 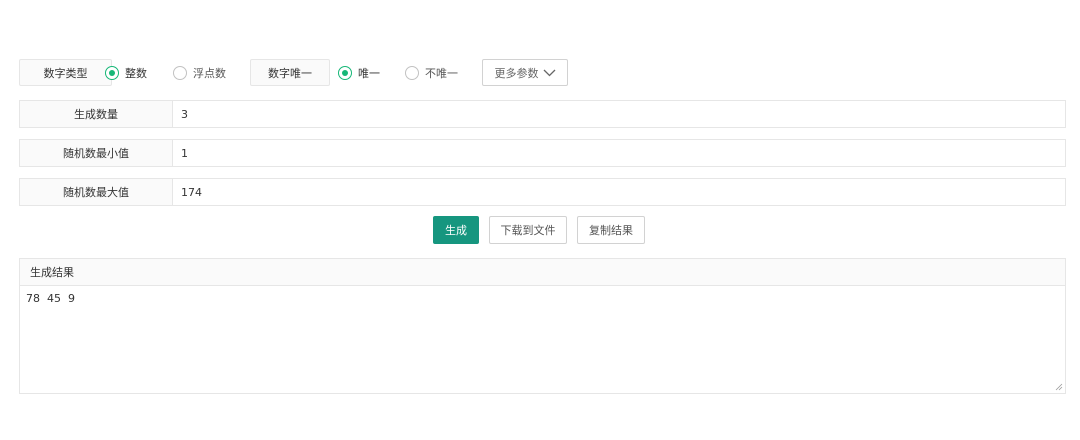 What do you see at coordinates (542, 298) in the screenshot?
I see `result-textarea: 78 45 9` at bounding box center [542, 298].